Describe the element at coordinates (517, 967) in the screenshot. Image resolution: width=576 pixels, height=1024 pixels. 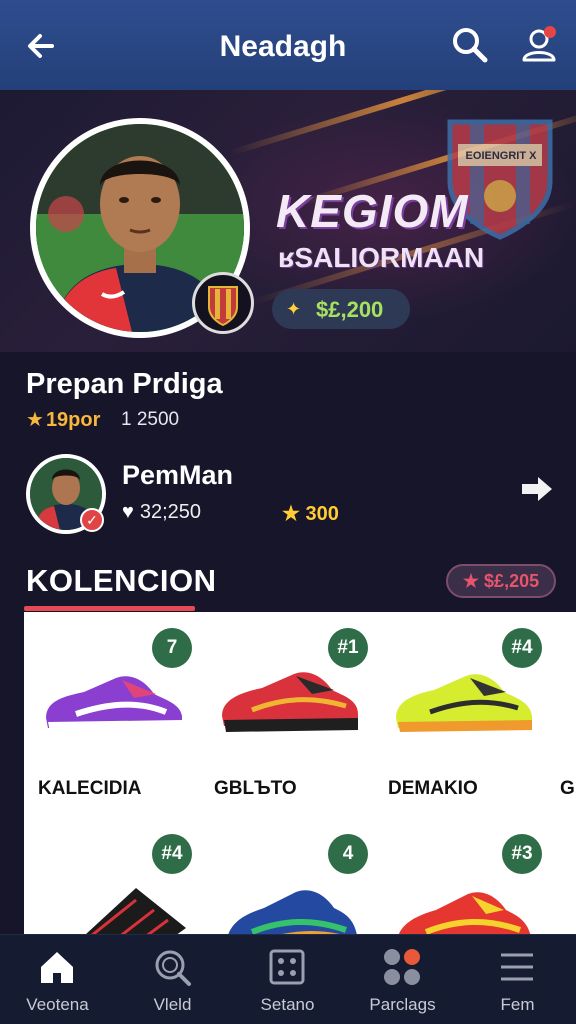
I see `menu-icon` at that location.